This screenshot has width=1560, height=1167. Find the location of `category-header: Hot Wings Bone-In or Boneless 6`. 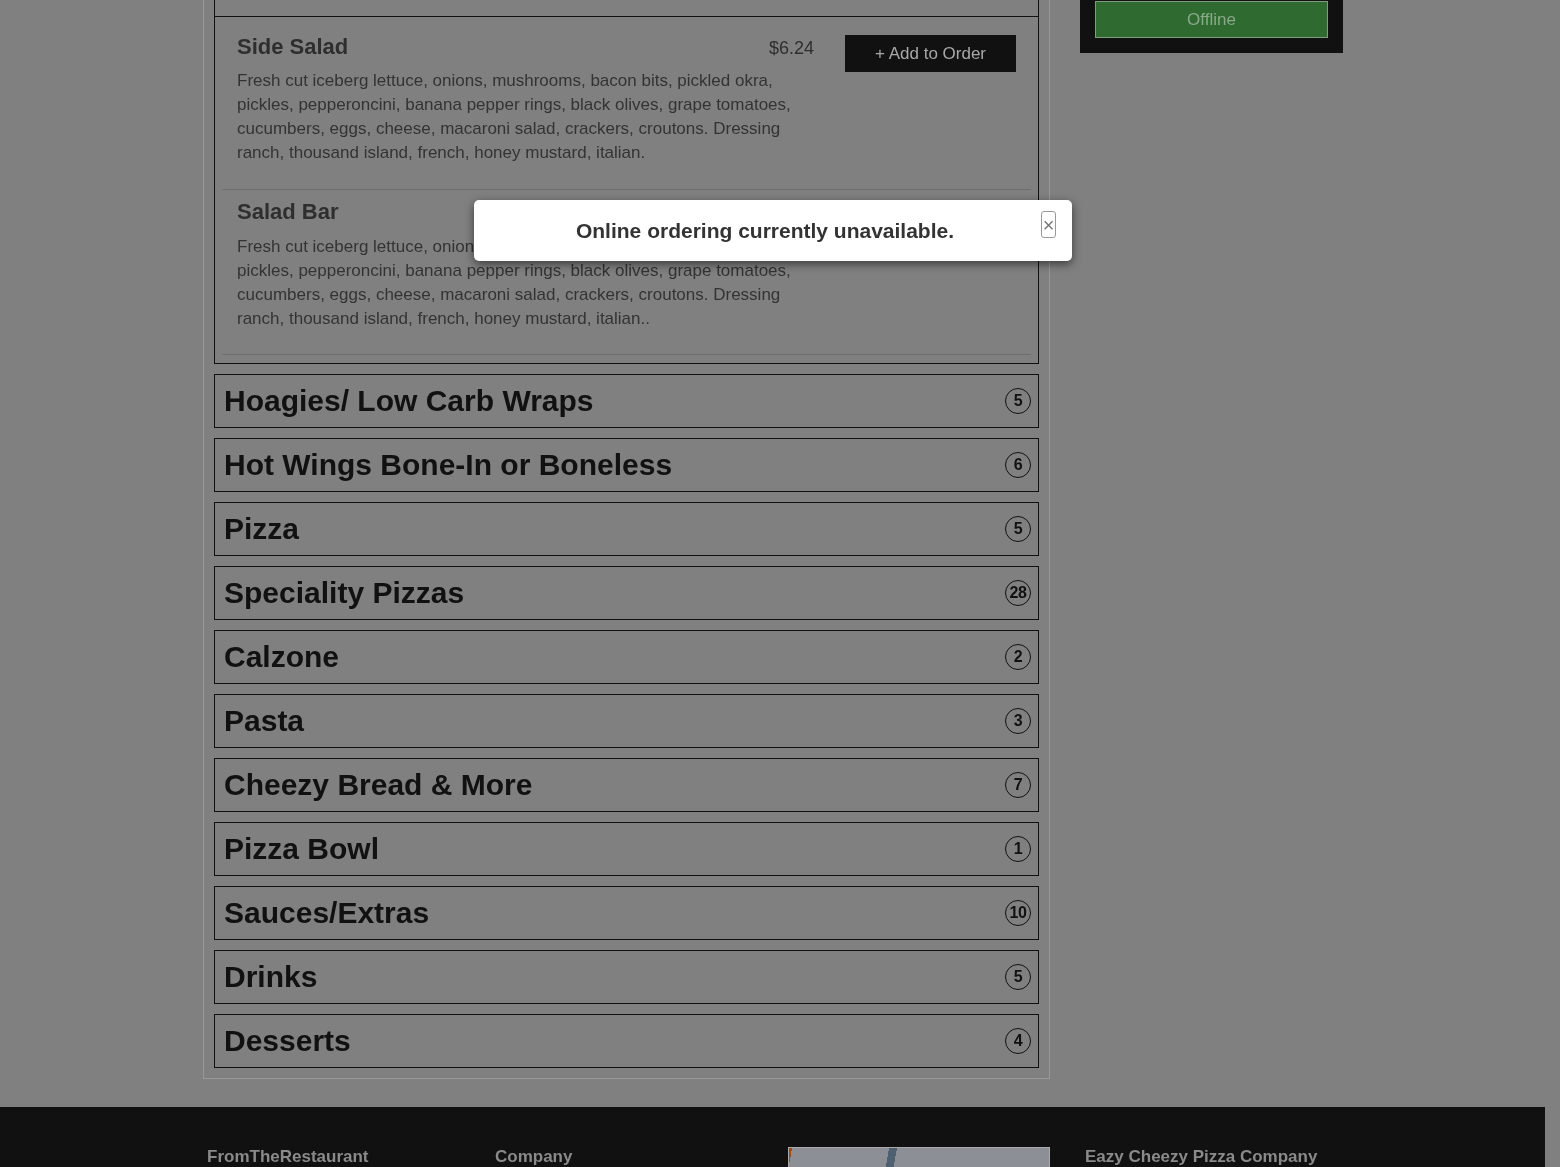

category-header: Hot Wings Bone-In or Boneless 6 is located at coordinates (626, 465).